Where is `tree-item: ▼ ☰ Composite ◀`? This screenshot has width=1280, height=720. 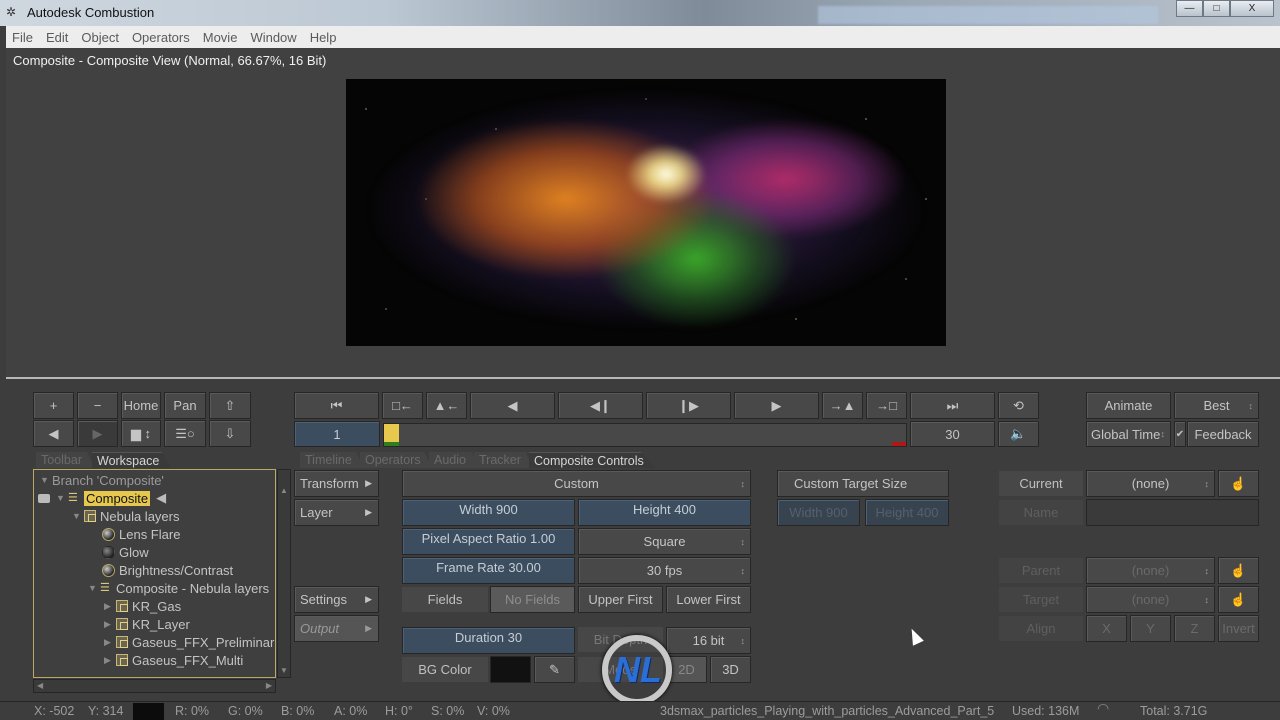
tree-item: ▼ ☰ Composite ◀ is located at coordinates (156, 498).